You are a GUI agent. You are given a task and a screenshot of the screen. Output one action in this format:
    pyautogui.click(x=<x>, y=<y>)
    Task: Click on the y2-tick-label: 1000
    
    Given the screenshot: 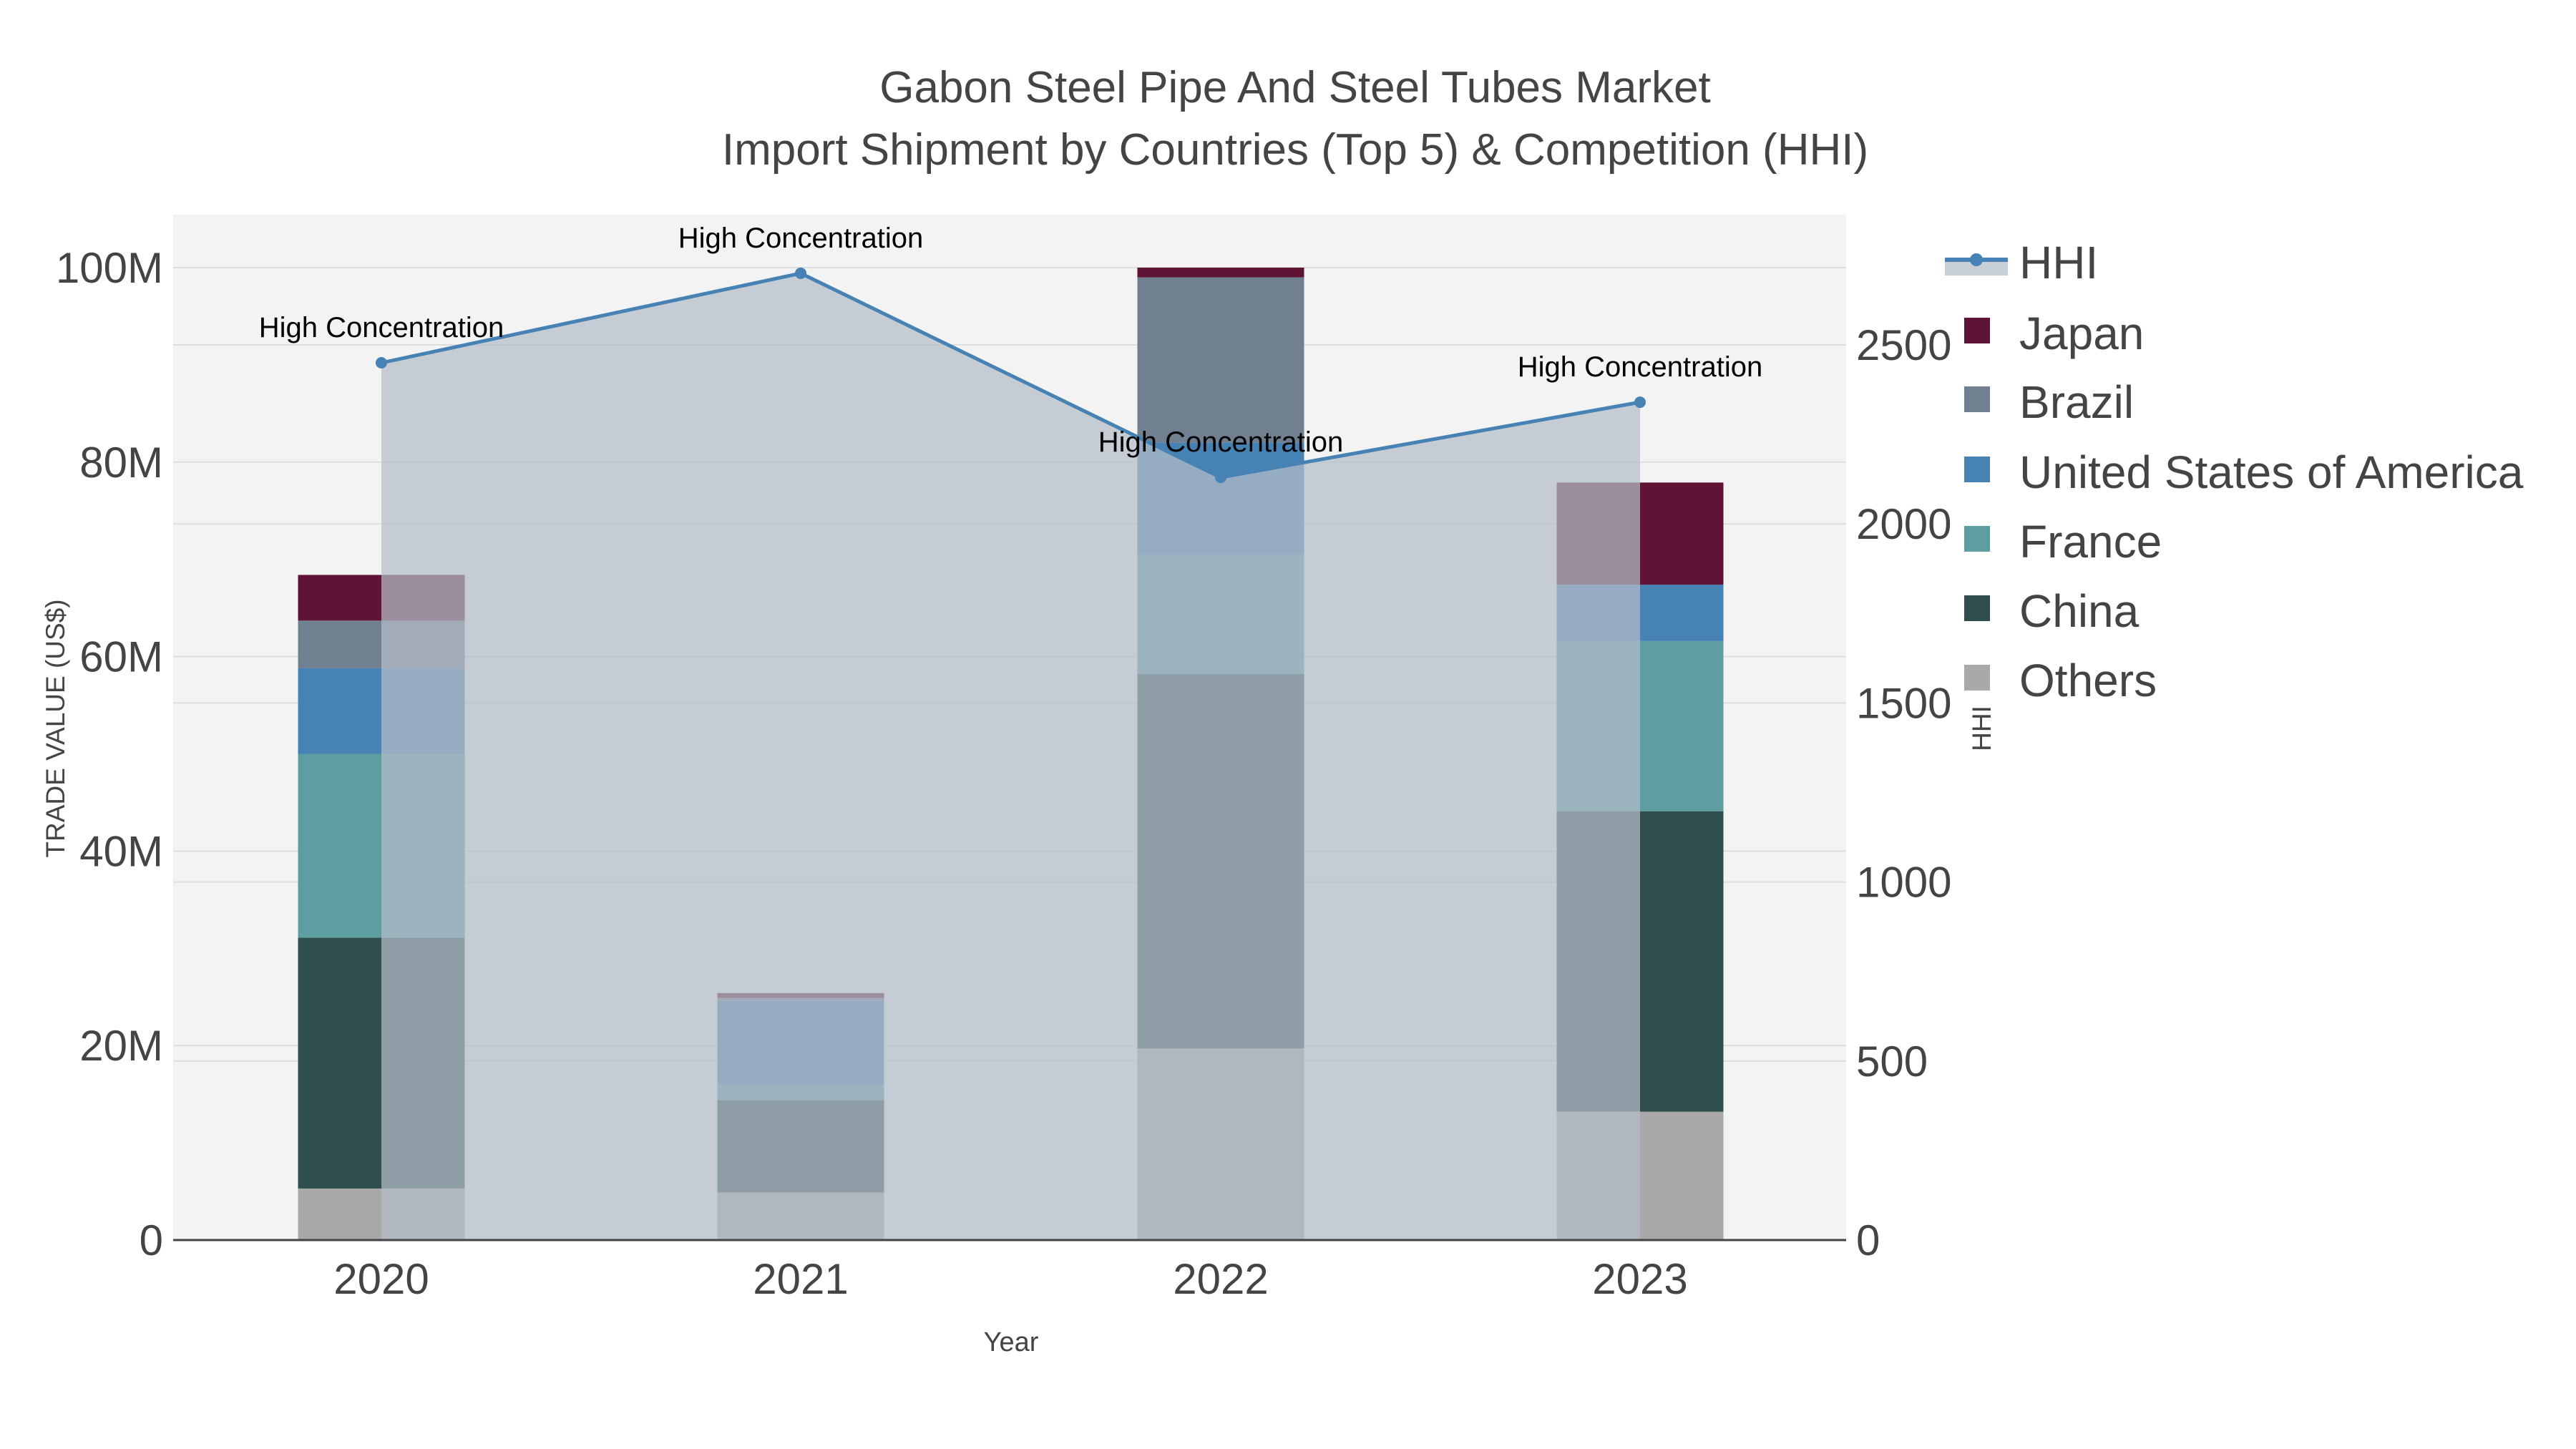 What is the action you would take?
    pyautogui.click(x=1903, y=883)
    